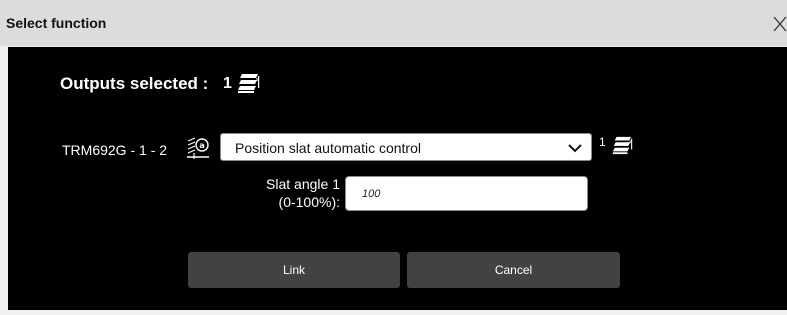  What do you see at coordinates (227, 83) in the screenshot?
I see `outputs-selected-count: 1` at bounding box center [227, 83].